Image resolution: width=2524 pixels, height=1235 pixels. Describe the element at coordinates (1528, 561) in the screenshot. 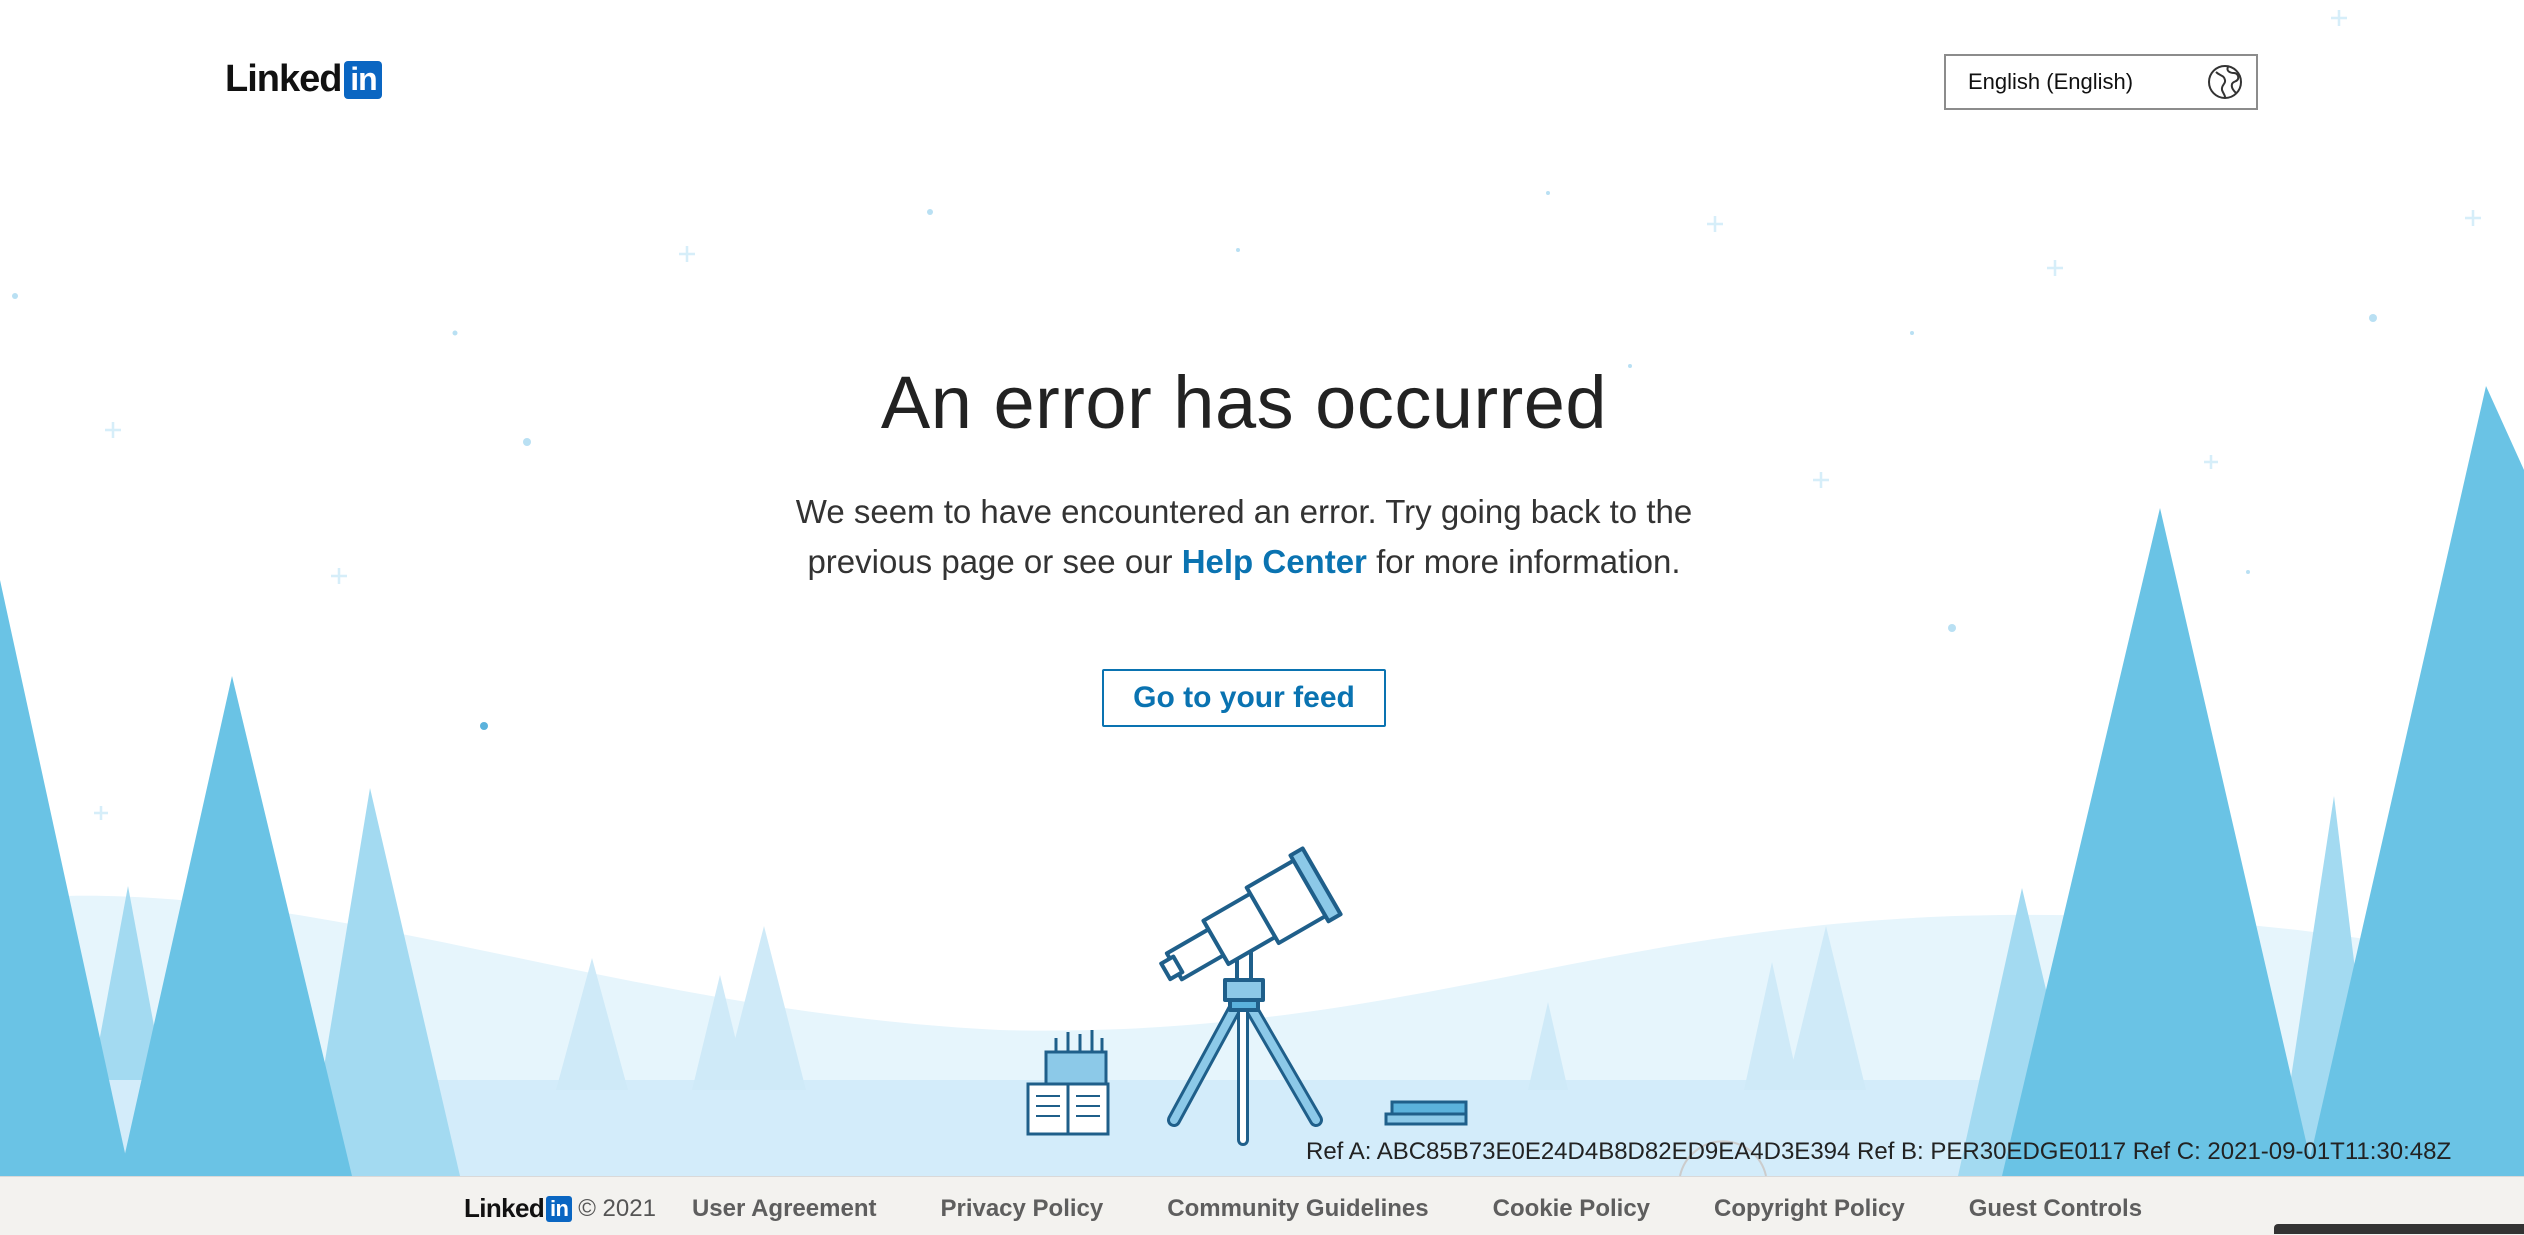

I see `message-text-2: for more information.` at that location.